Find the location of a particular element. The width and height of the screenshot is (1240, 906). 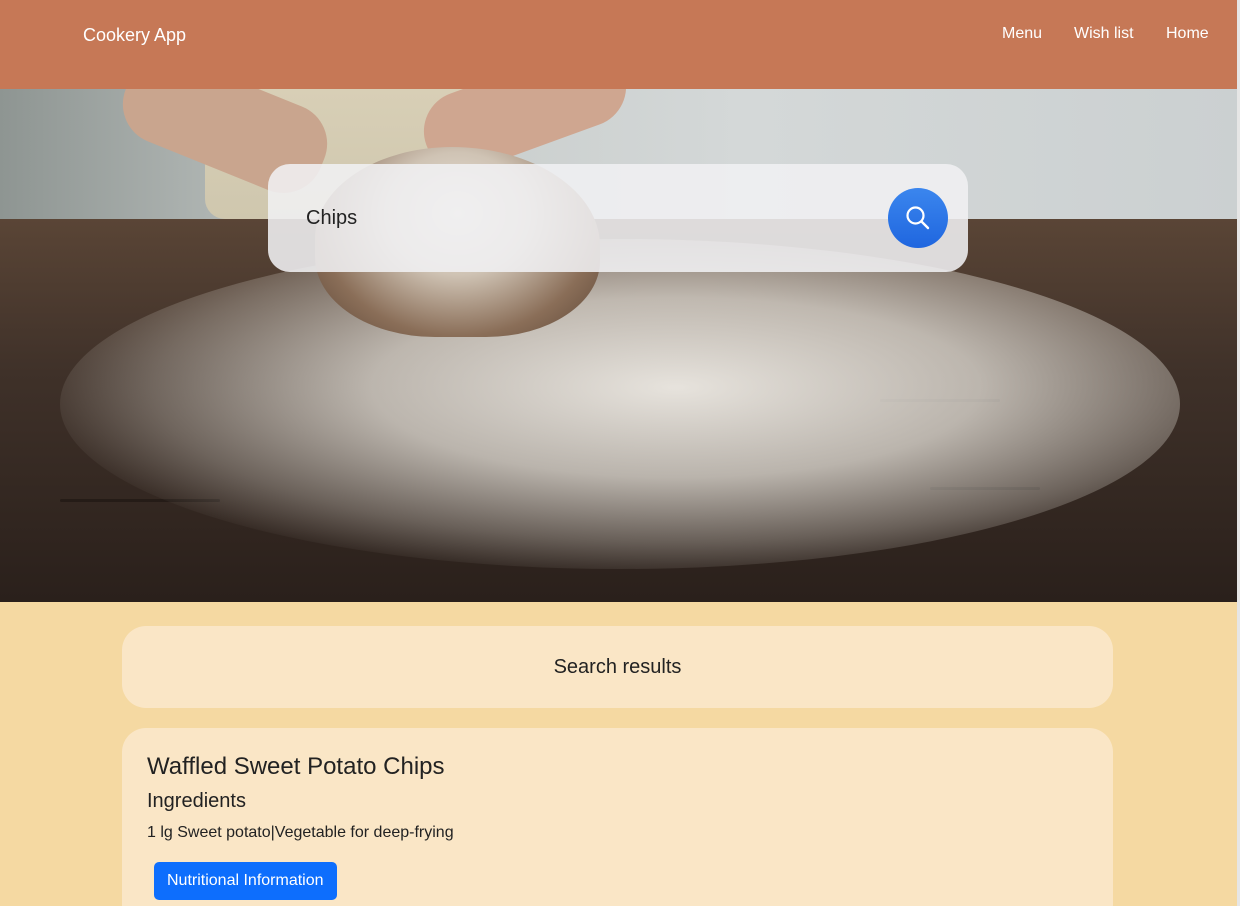

nutritional-information-button: Nutritional Information is located at coordinates (245, 881).